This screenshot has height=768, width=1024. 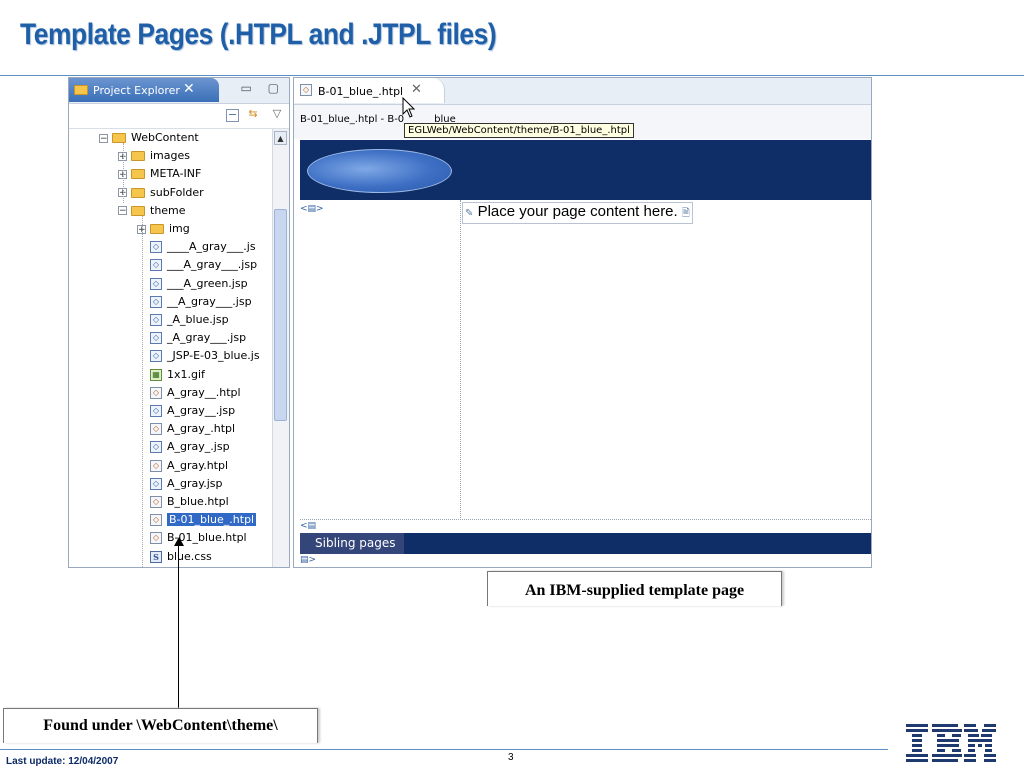 I want to click on tree-item: ◇ B-01_blue.htpl, so click(x=198, y=538).